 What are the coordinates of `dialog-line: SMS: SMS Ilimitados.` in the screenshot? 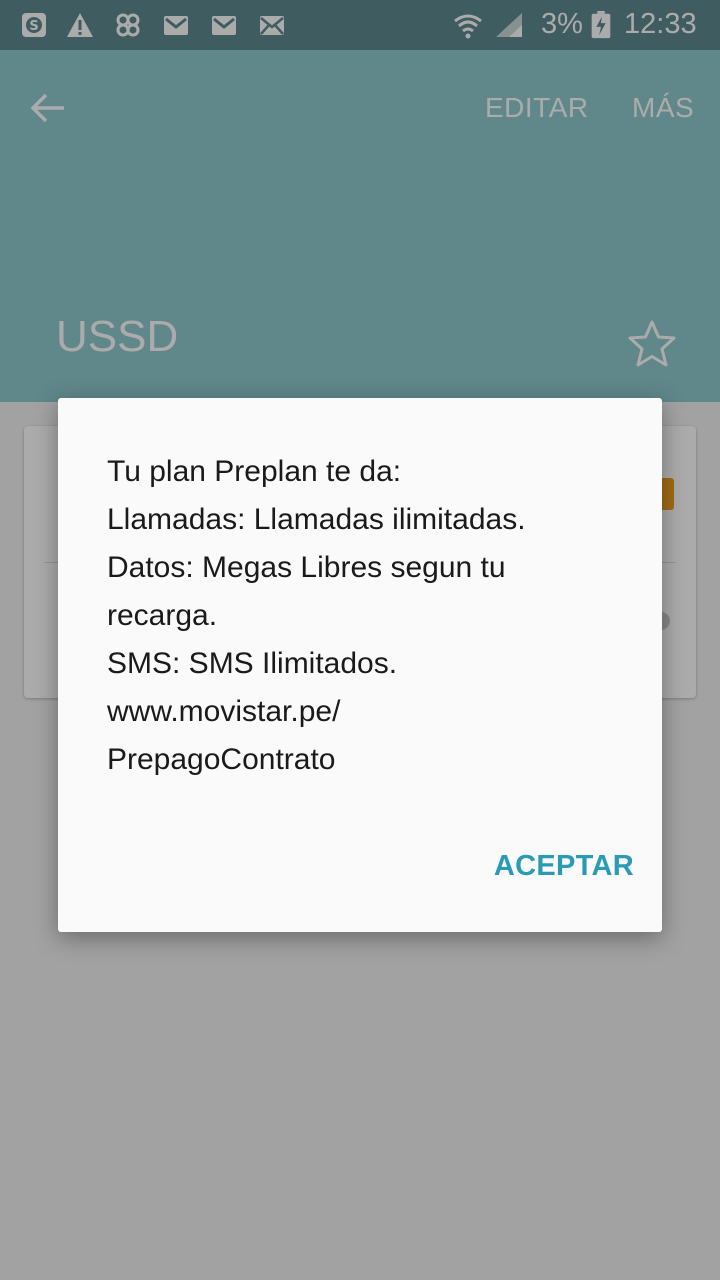 It's located at (252, 663).